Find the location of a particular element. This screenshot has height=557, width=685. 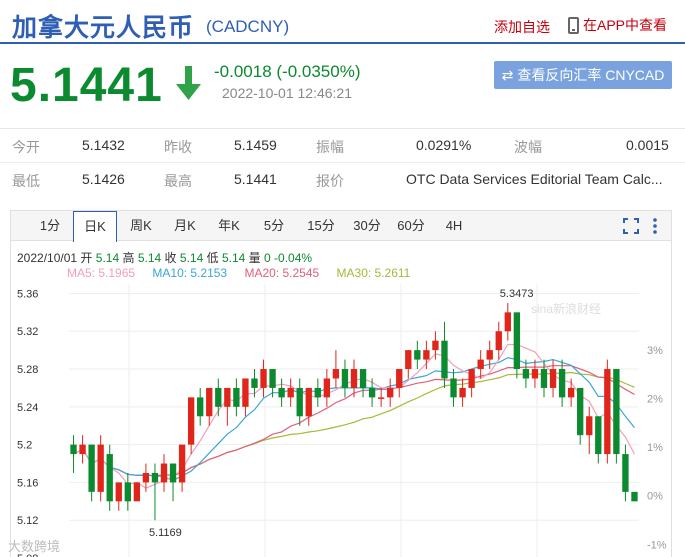

stat-label: 昨收 is located at coordinates (178, 147).